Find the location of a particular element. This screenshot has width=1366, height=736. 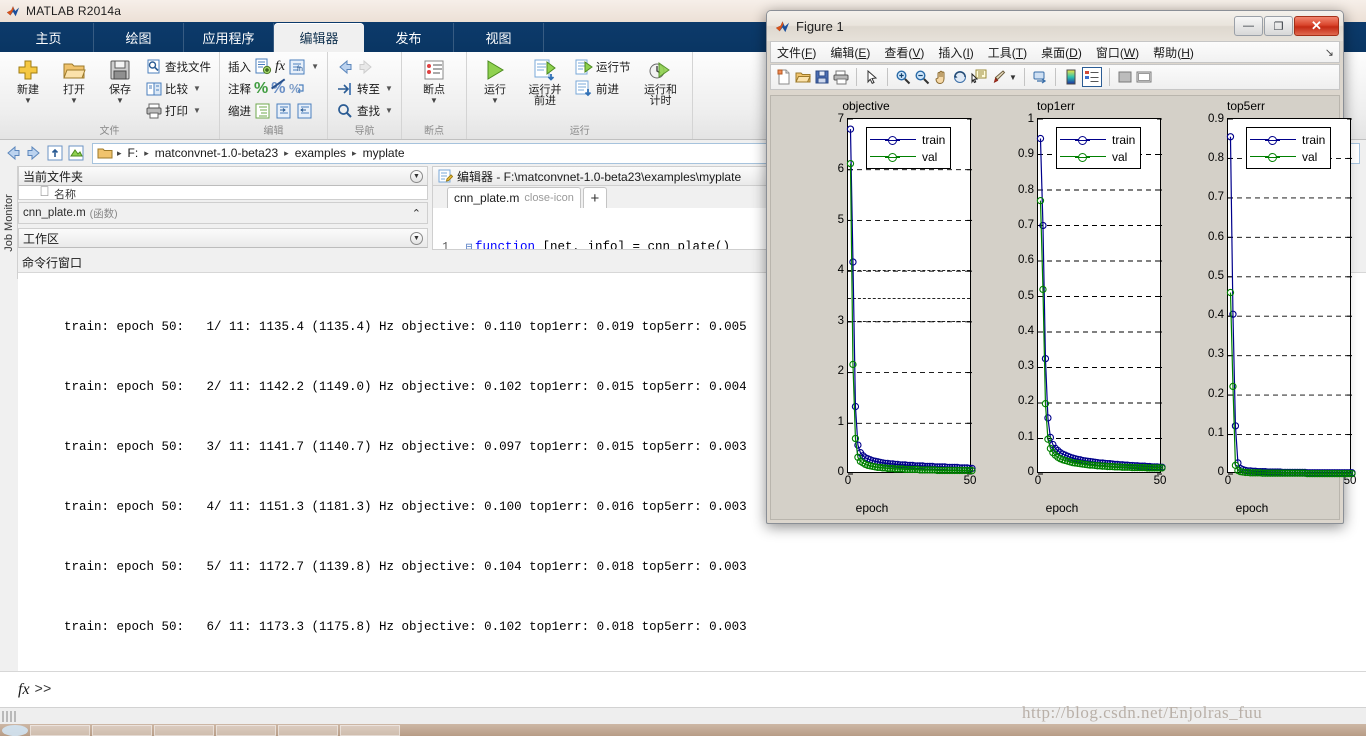

command-prompt-row: fx >> is located at coordinates (683, 689).